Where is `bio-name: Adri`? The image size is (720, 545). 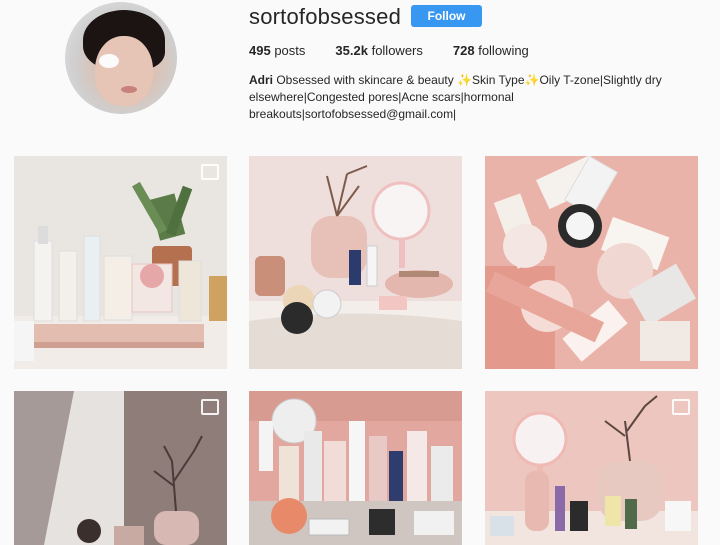
bio-name: Adri is located at coordinates (261, 80).